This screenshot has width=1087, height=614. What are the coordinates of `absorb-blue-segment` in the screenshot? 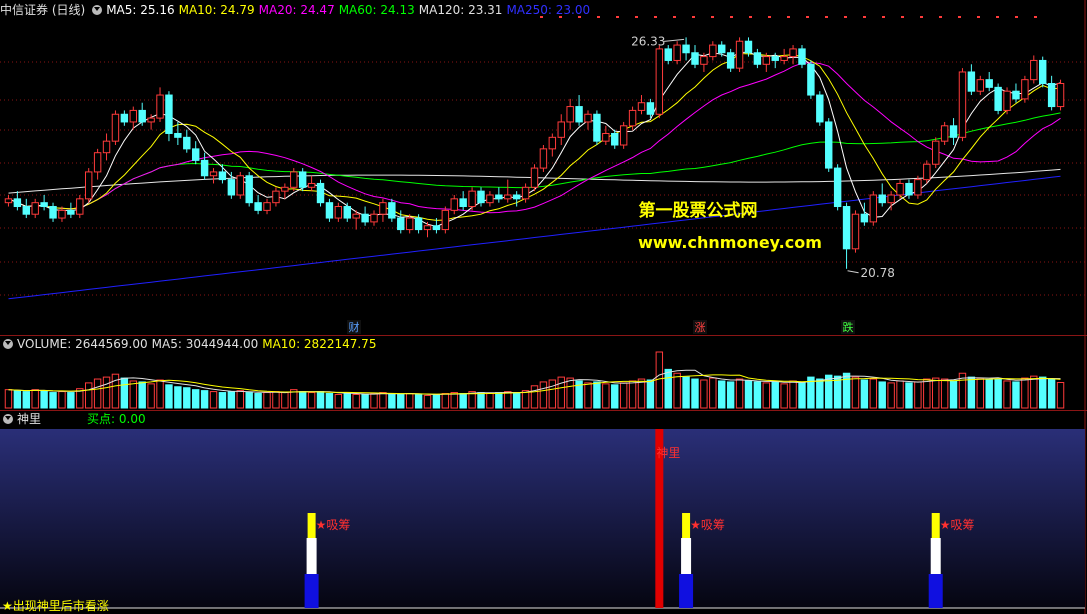 It's located at (311, 591).